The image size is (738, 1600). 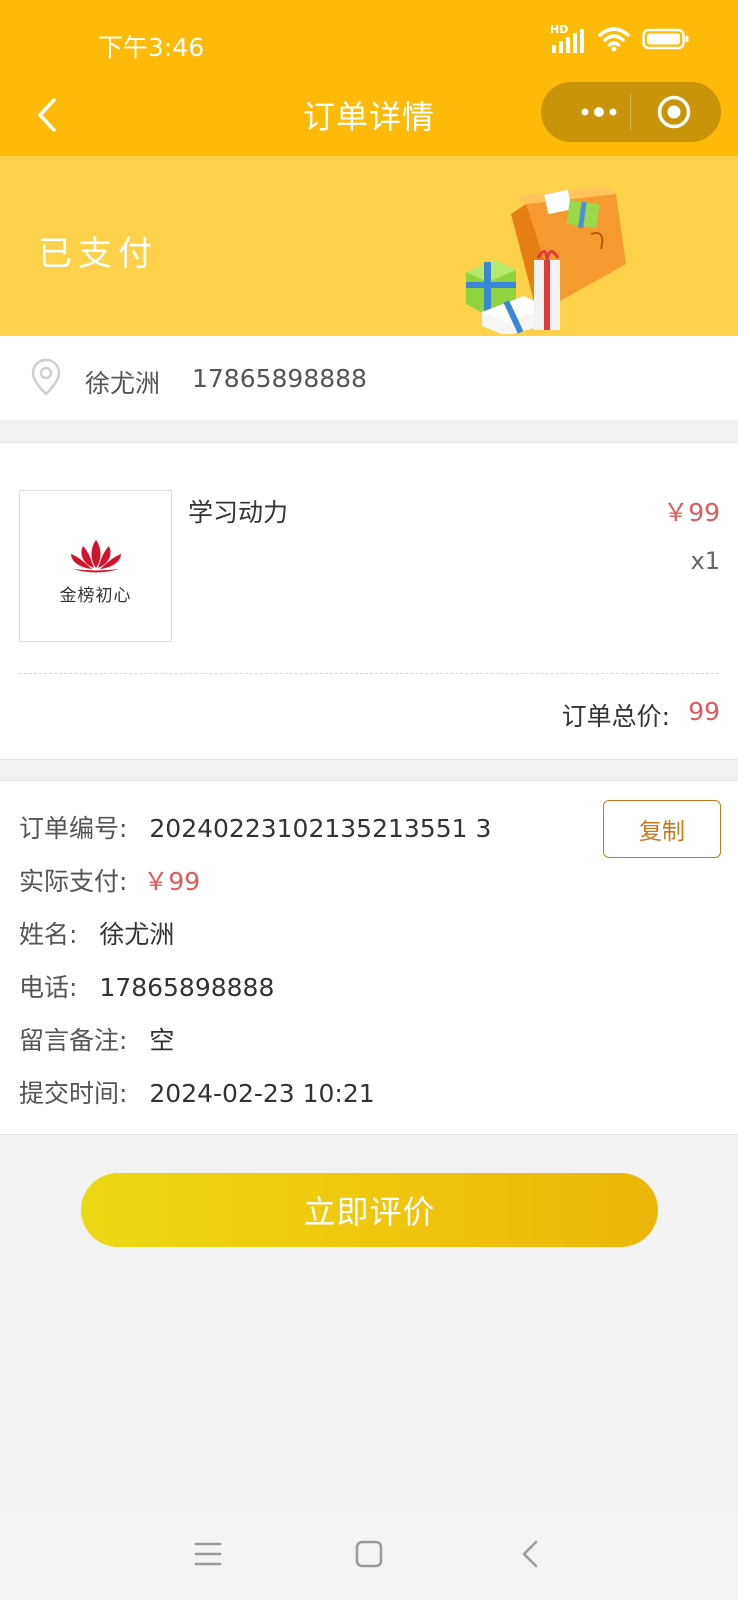 I want to click on paid-row: 实际支付: ￥99, so click(x=109, y=880).